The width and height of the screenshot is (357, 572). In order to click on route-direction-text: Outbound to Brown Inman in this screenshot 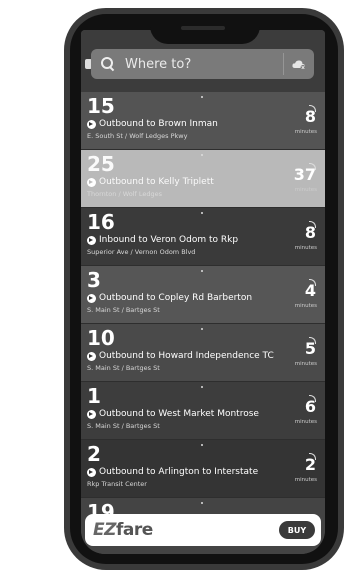, I will do `click(158, 124)`.